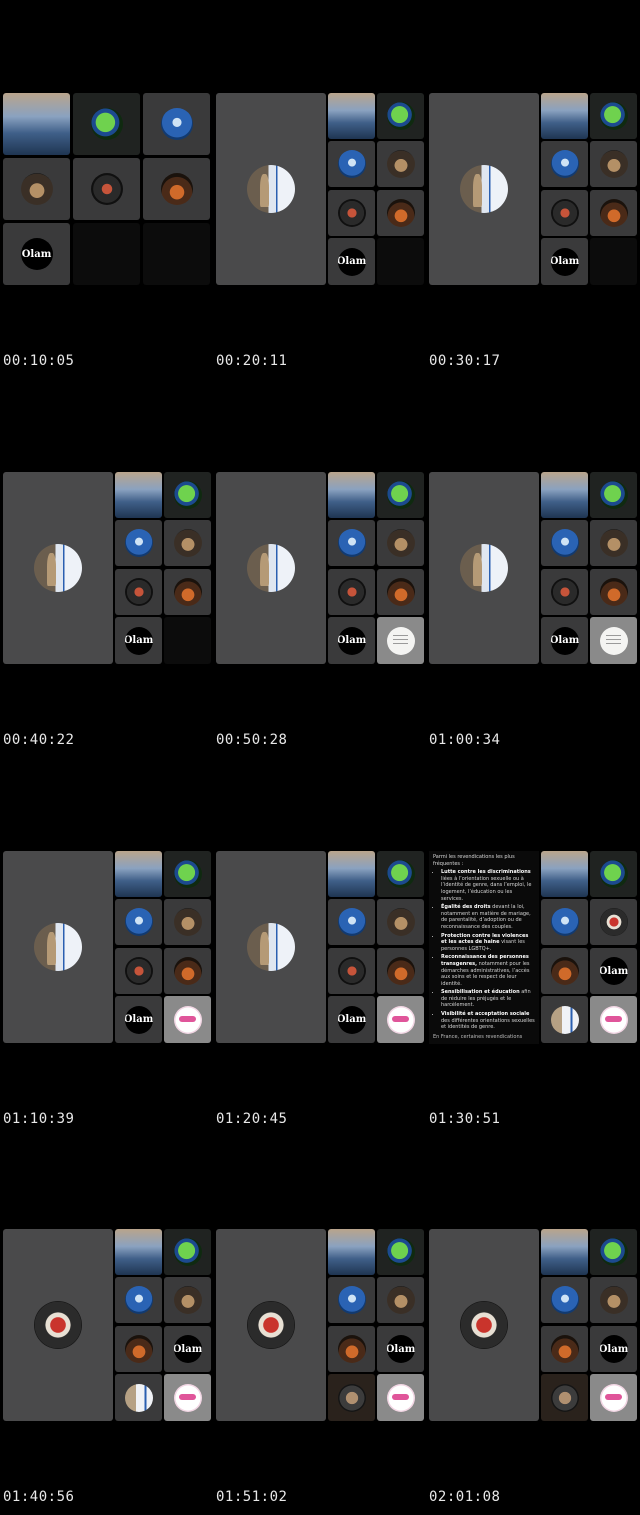 This screenshot has width=640, height=1515. I want to click on avatar-document, so click(613, 640).